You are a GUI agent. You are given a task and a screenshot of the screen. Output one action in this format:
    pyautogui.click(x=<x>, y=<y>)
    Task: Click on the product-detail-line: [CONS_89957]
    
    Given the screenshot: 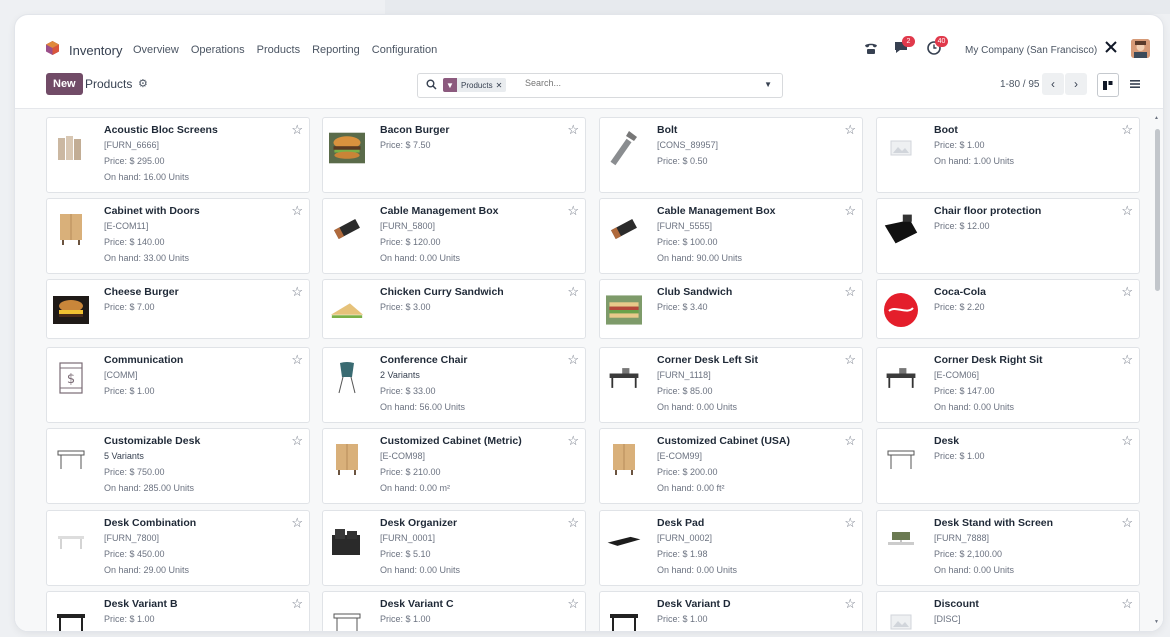 What is the action you would take?
    pyautogui.click(x=688, y=145)
    